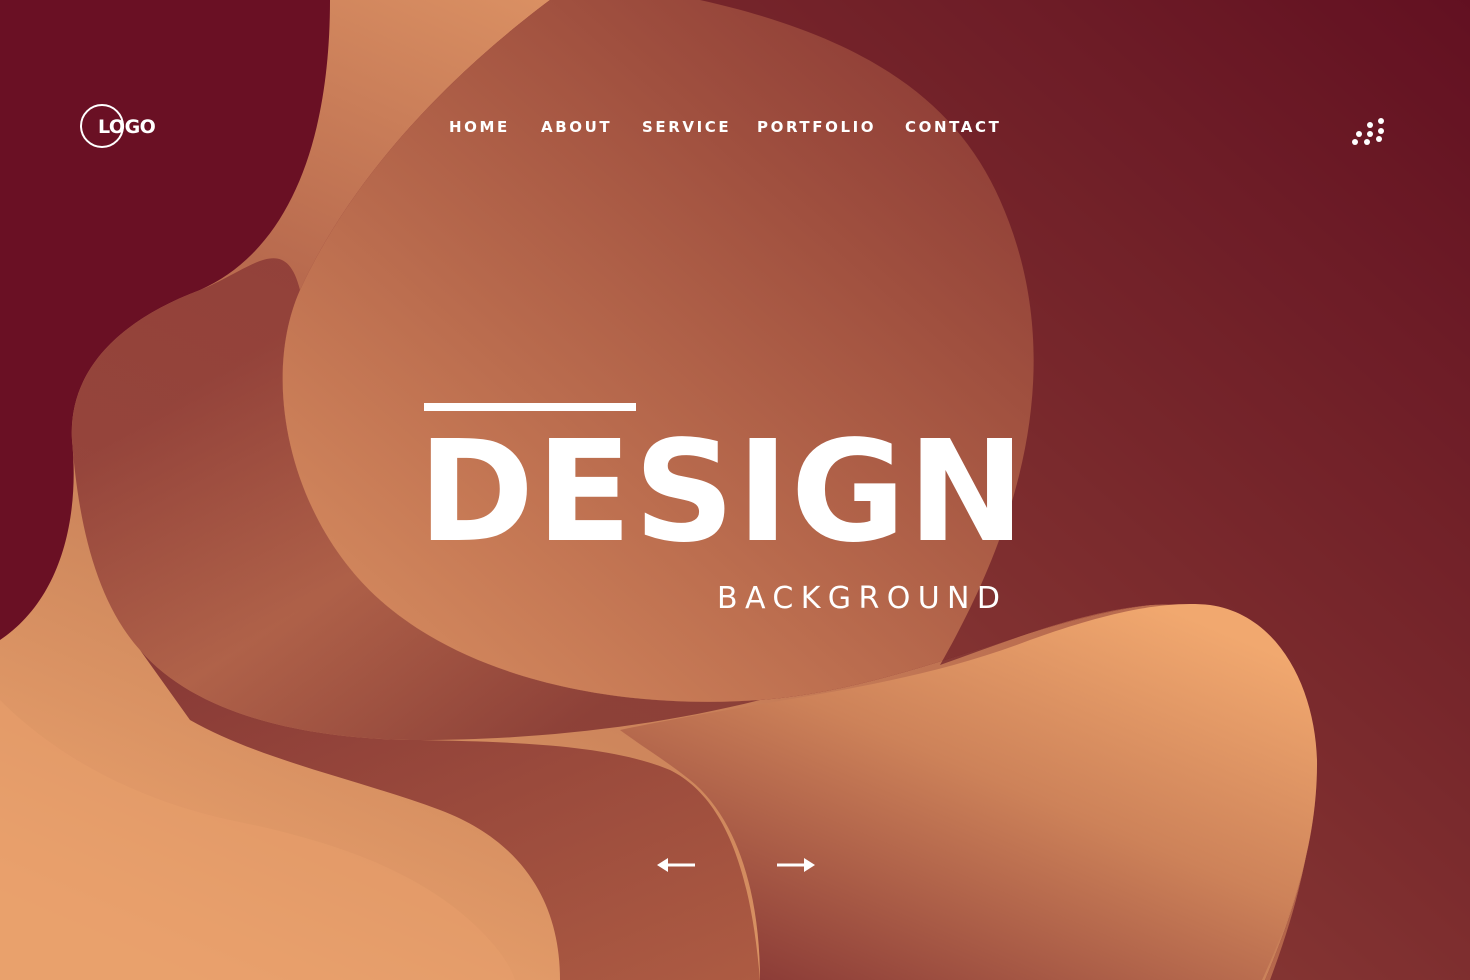 Image resolution: width=1470 pixels, height=980 pixels. I want to click on logo-text: LOGO, so click(127, 127).